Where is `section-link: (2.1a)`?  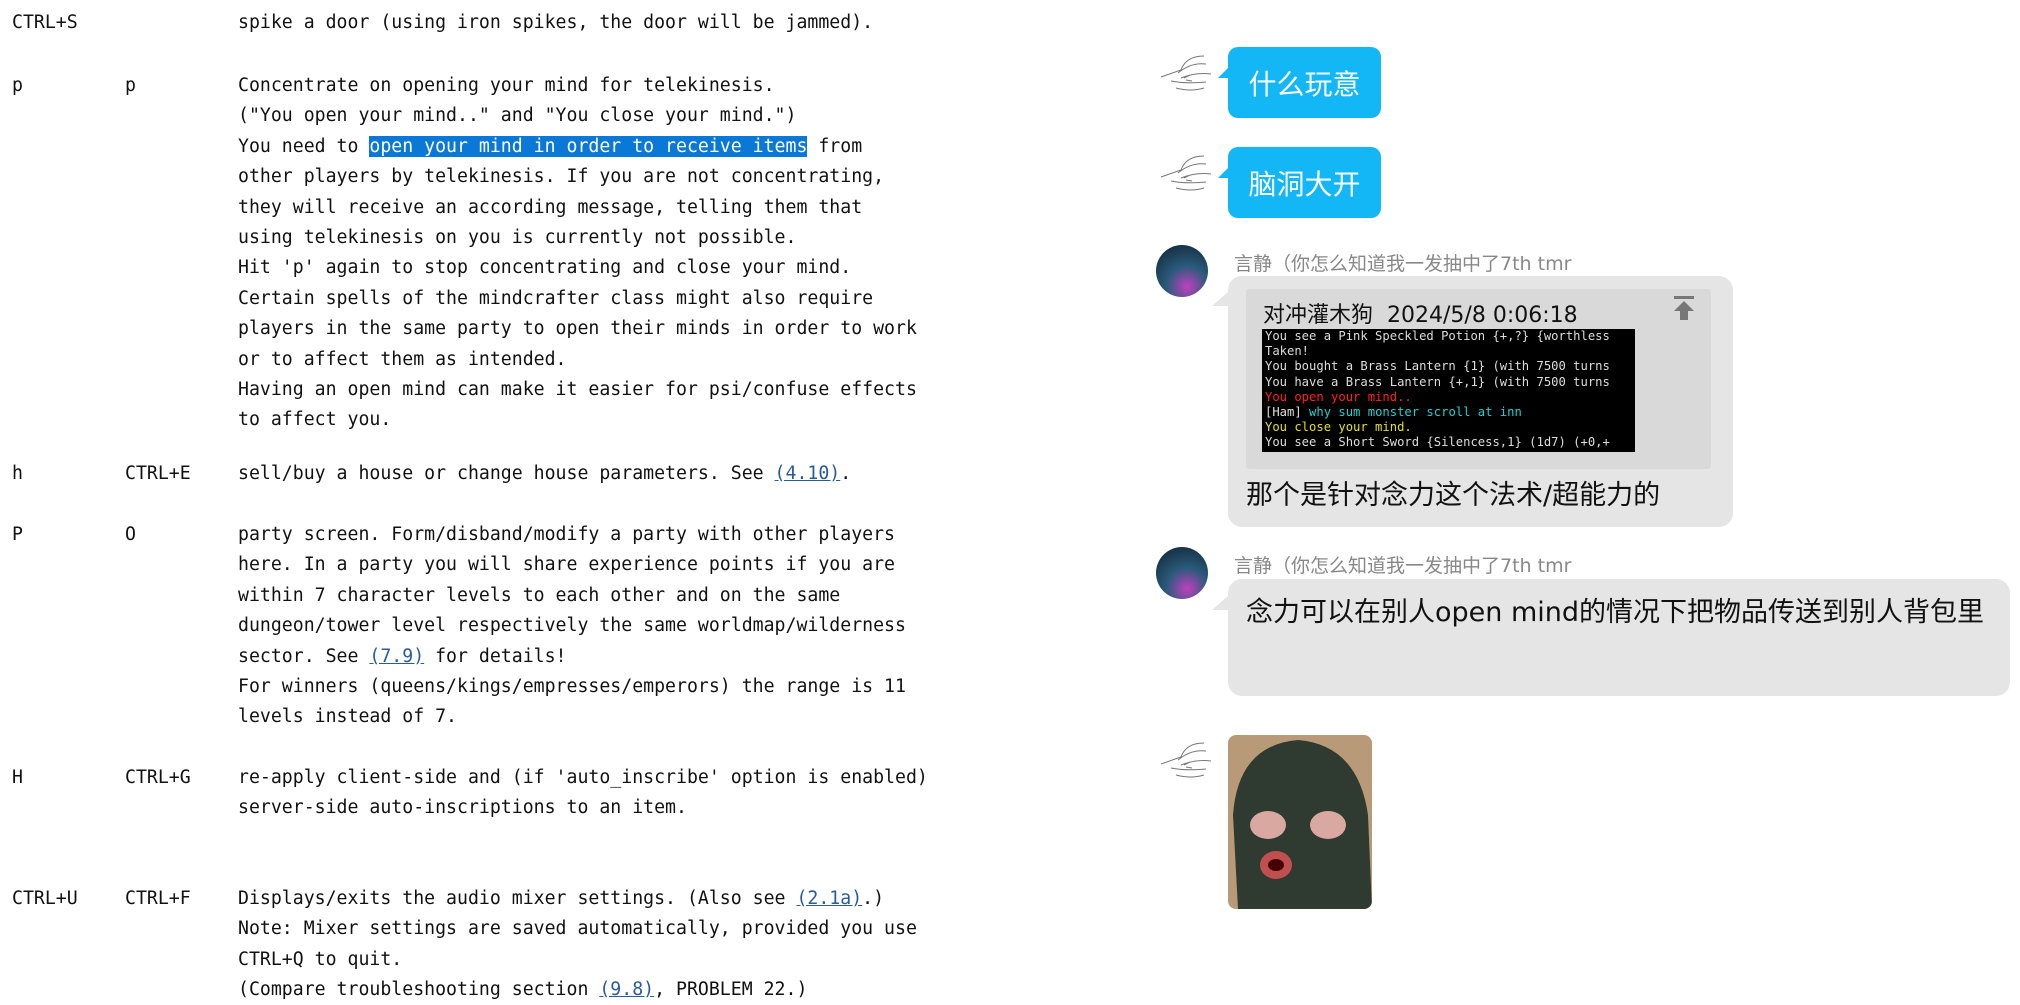 section-link: (2.1a) is located at coordinates (829, 898).